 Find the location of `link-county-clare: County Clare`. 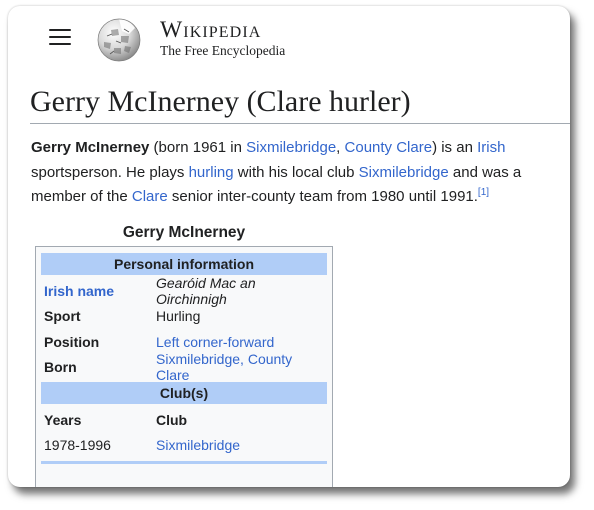

link-county-clare: County Clare is located at coordinates (389, 147).